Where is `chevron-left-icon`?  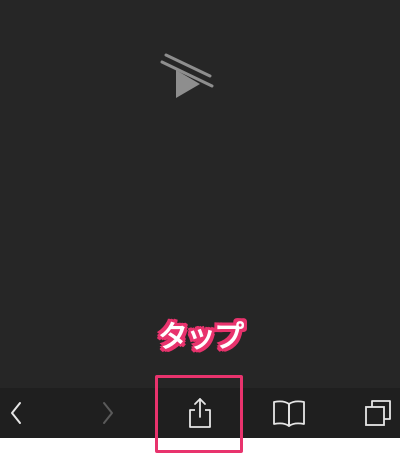
chevron-left-icon is located at coordinates (16, 413).